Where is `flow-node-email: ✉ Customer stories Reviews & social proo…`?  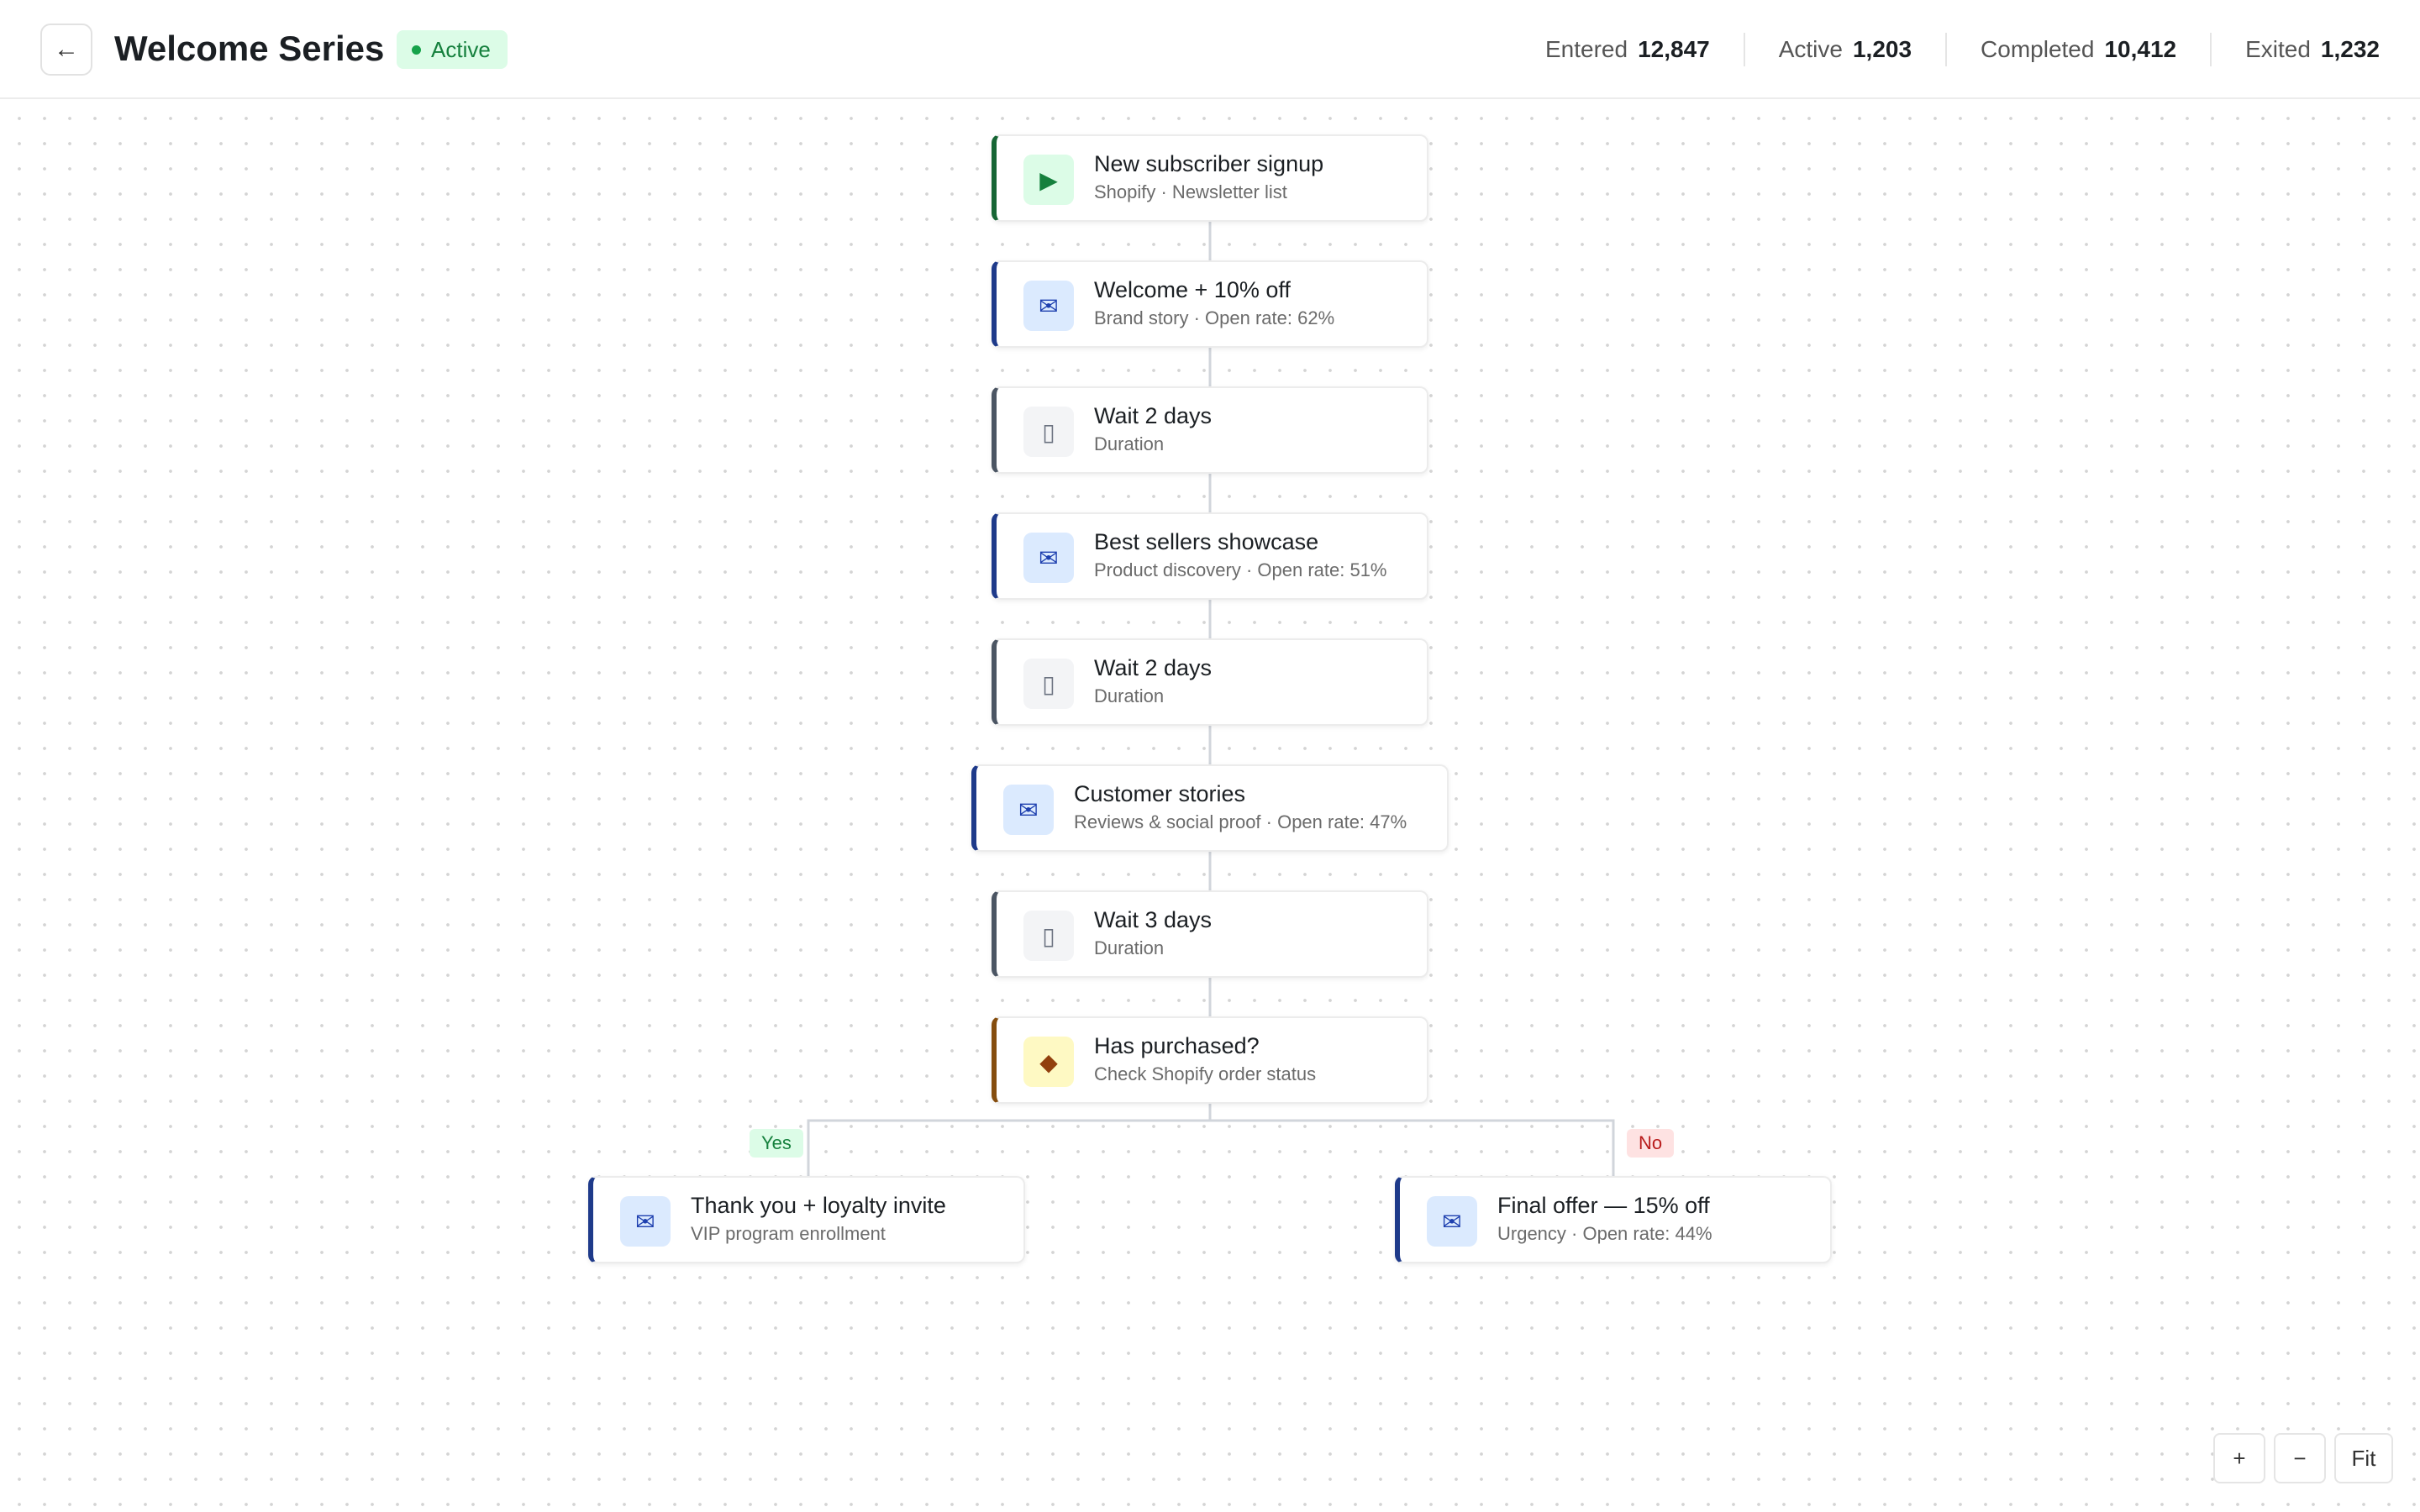 flow-node-email: ✉ Customer stories Reviews & social proo… is located at coordinates (1210, 808).